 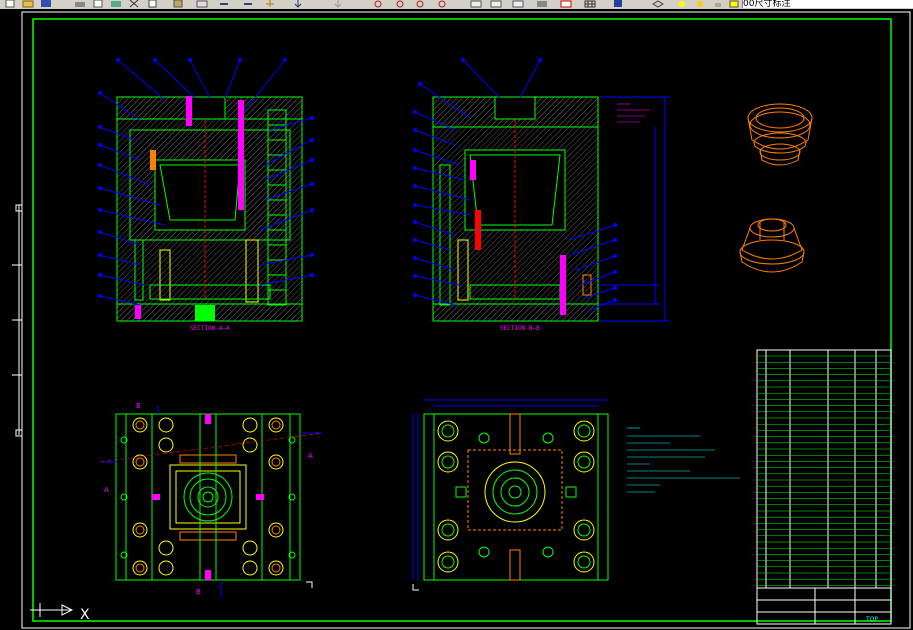 What do you see at coordinates (10, 4) in the screenshot?
I see `new-icon` at bounding box center [10, 4].